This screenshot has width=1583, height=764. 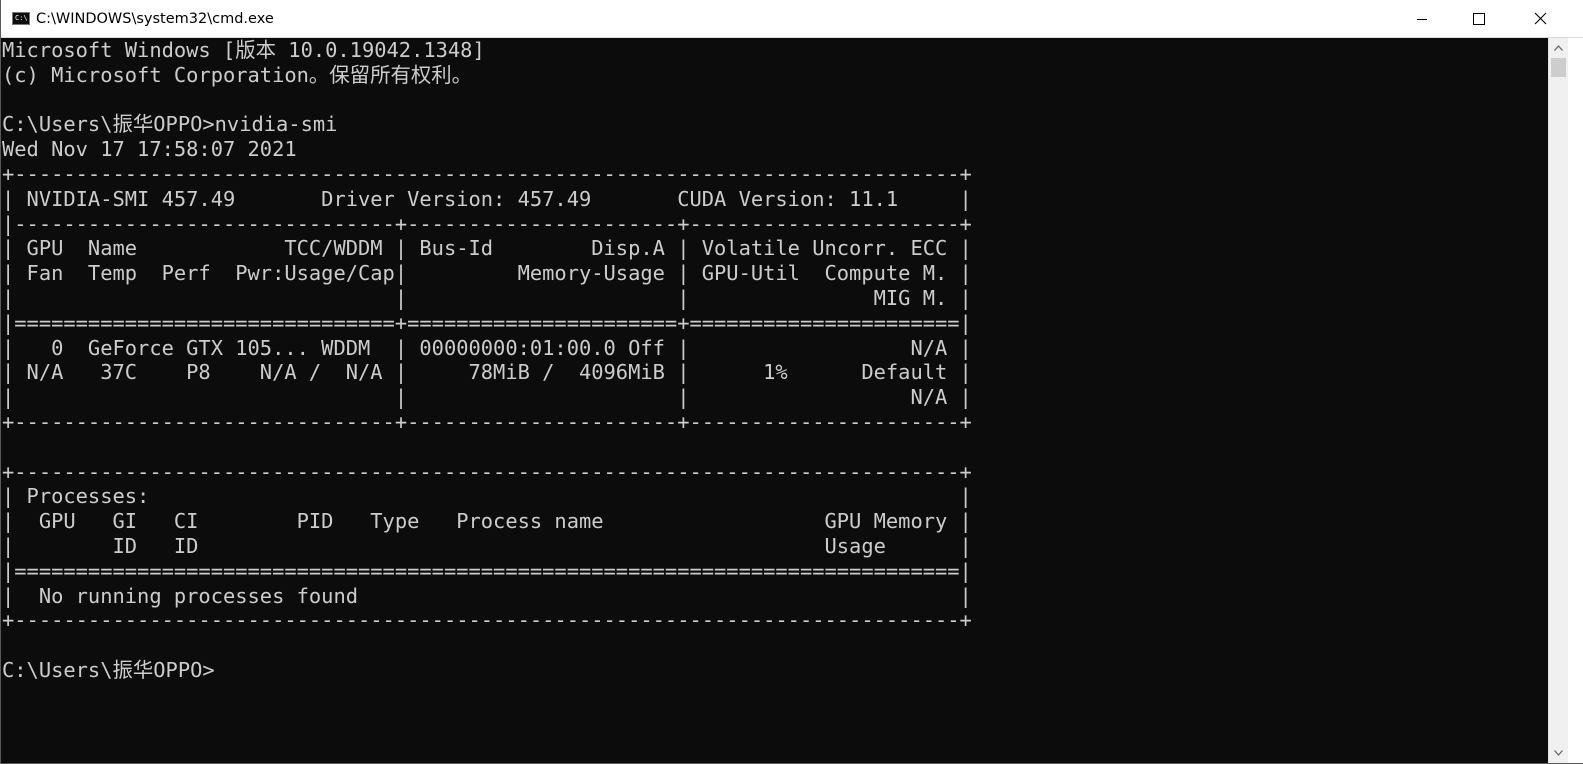 What do you see at coordinates (108, 669) in the screenshot?
I see `terminal-line: C:\Users\振华OPPO>` at bounding box center [108, 669].